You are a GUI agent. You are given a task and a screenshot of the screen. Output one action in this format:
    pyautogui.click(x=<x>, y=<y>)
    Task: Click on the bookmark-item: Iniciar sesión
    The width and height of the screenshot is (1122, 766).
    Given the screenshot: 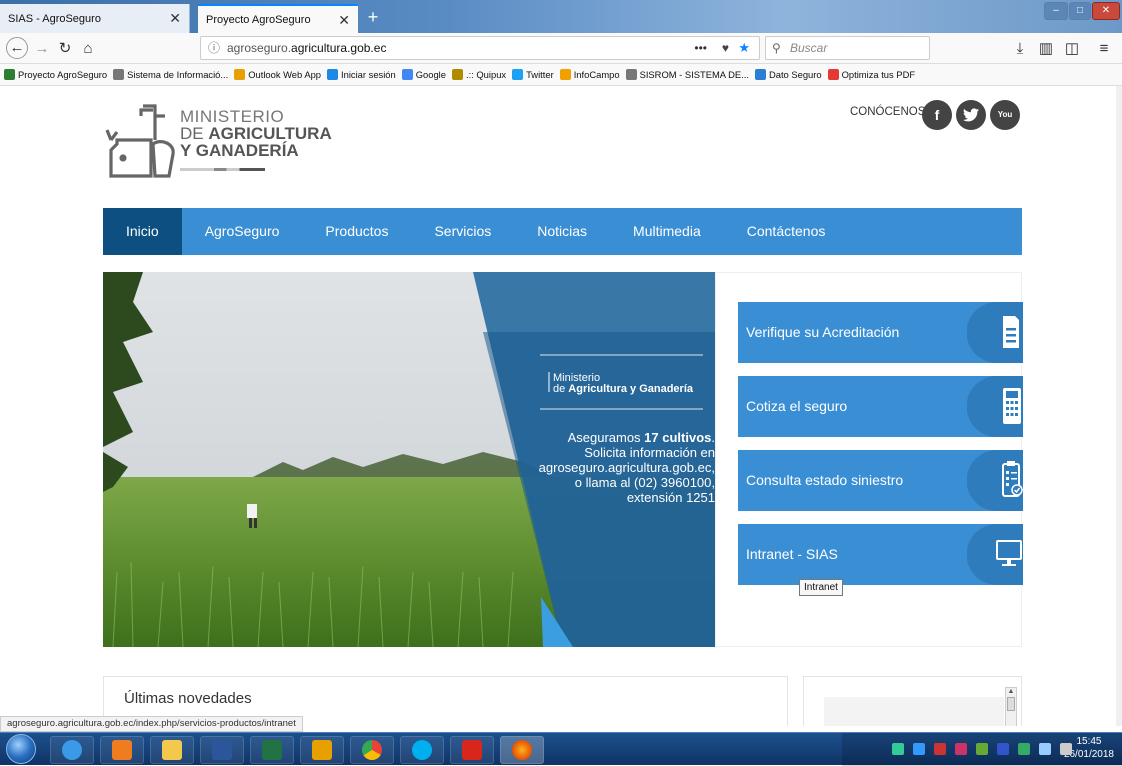 What is the action you would take?
    pyautogui.click(x=361, y=74)
    